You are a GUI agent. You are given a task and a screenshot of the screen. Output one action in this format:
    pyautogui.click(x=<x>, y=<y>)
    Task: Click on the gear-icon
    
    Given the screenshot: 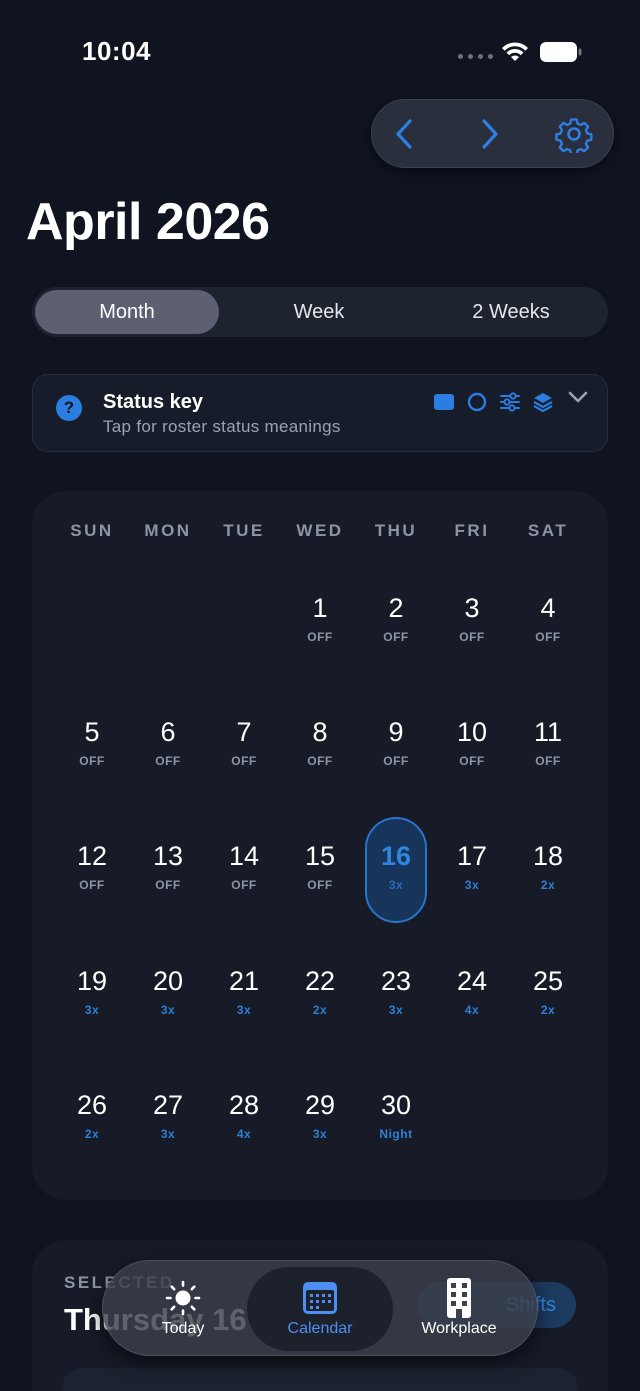 What is the action you would take?
    pyautogui.click(x=574, y=135)
    